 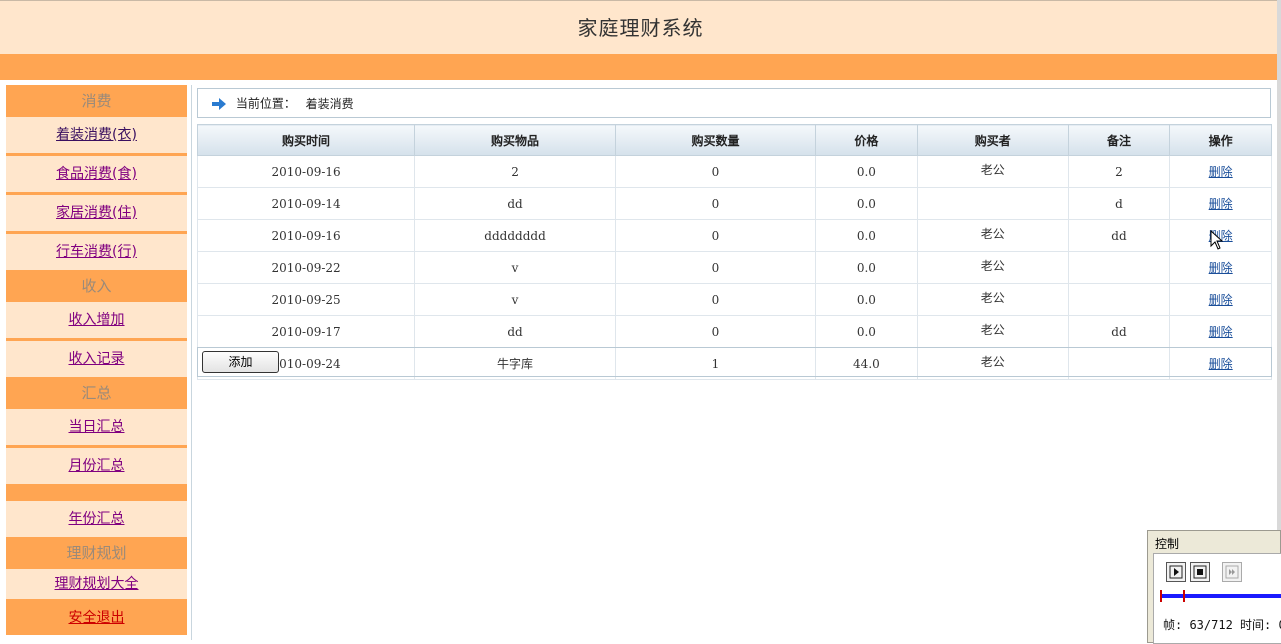 What do you see at coordinates (306, 203) in the screenshot?
I see `cell-time: 2010-09-14` at bounding box center [306, 203].